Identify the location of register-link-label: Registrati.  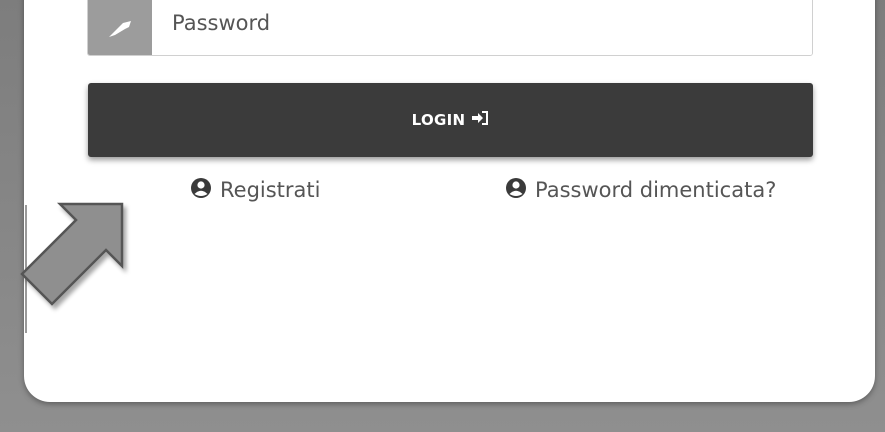
(270, 190).